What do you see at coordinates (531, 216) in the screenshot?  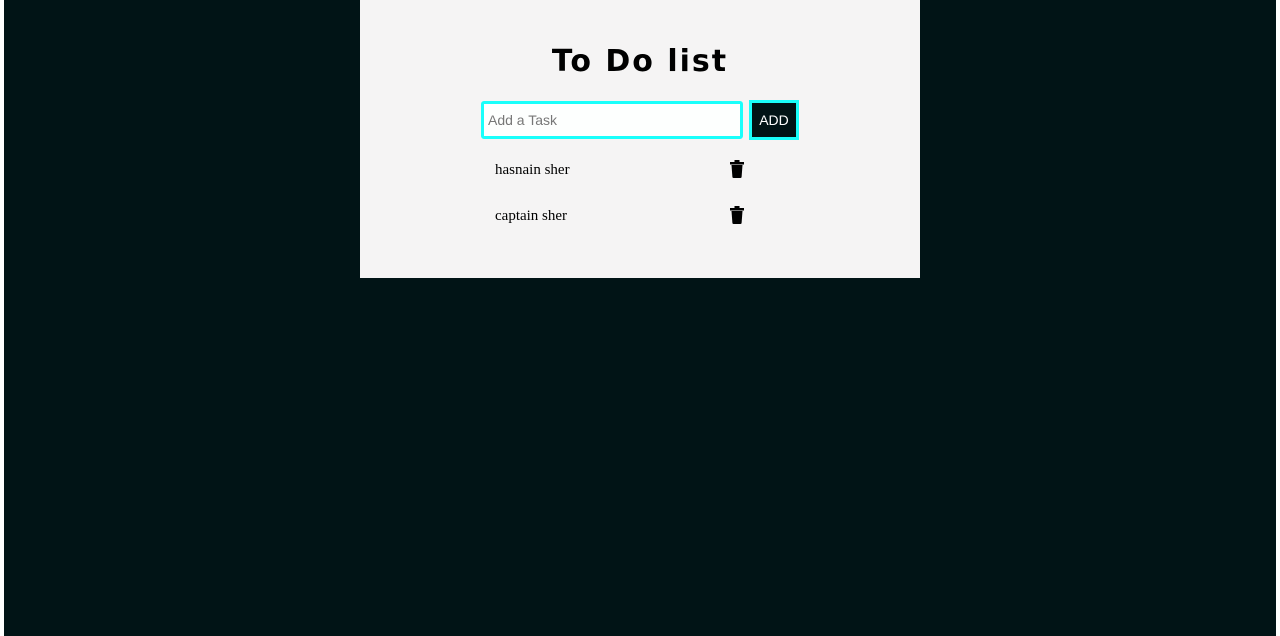 I see `task-text: captain sher` at bounding box center [531, 216].